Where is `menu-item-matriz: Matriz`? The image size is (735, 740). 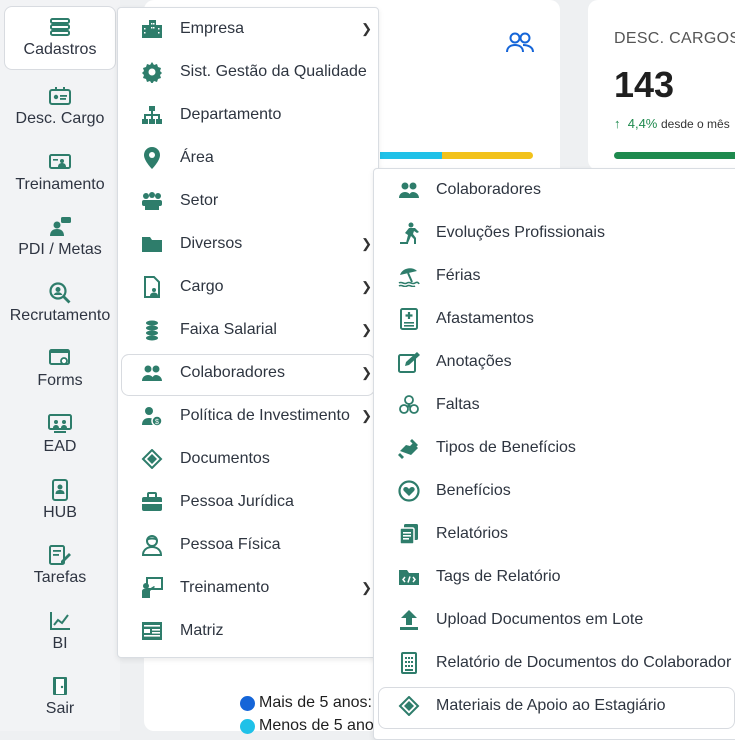 menu-item-matriz: Matriz is located at coordinates (247, 631).